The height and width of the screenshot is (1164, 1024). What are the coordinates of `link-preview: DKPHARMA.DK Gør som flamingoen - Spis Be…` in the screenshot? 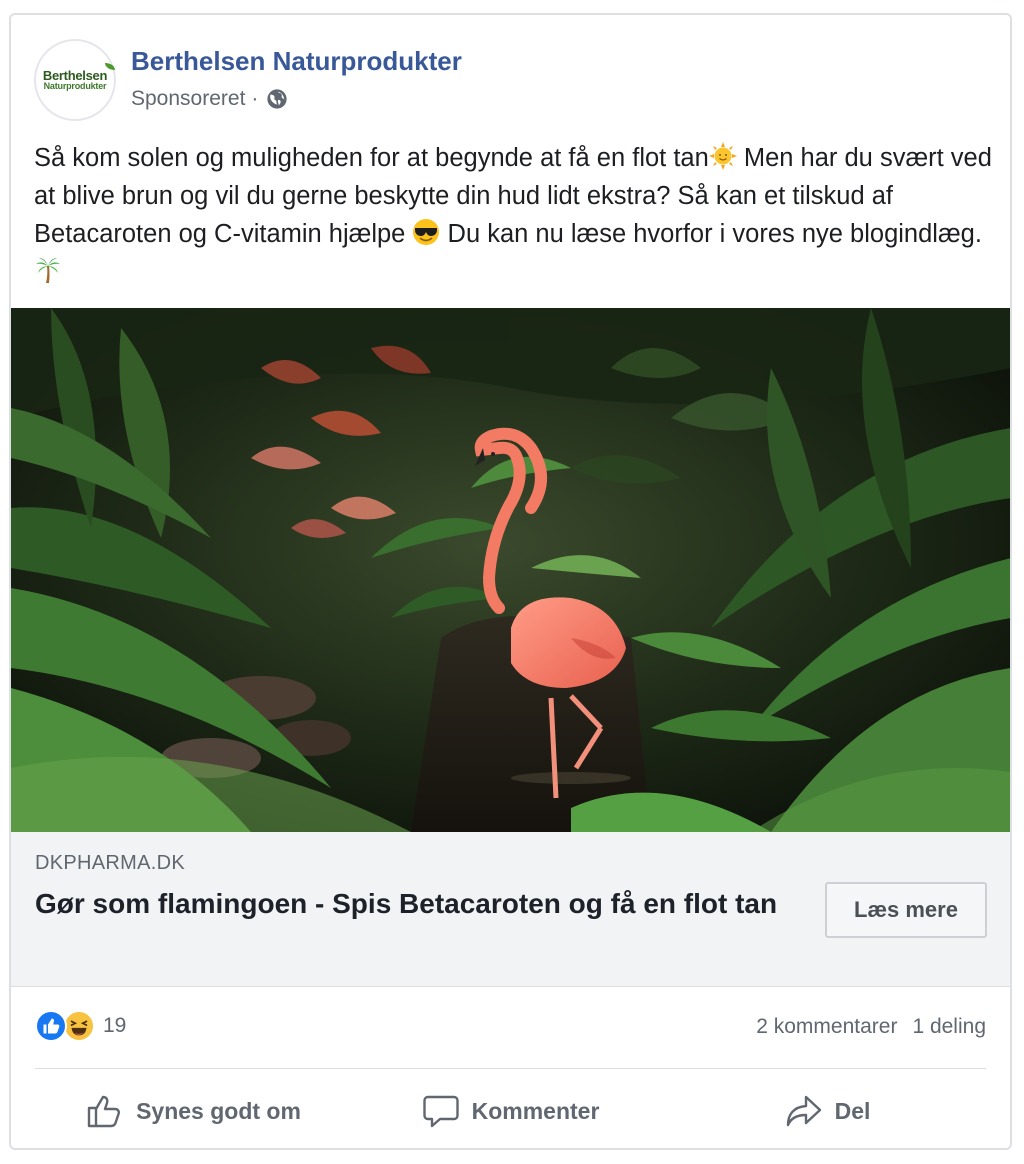 It's located at (510, 909).